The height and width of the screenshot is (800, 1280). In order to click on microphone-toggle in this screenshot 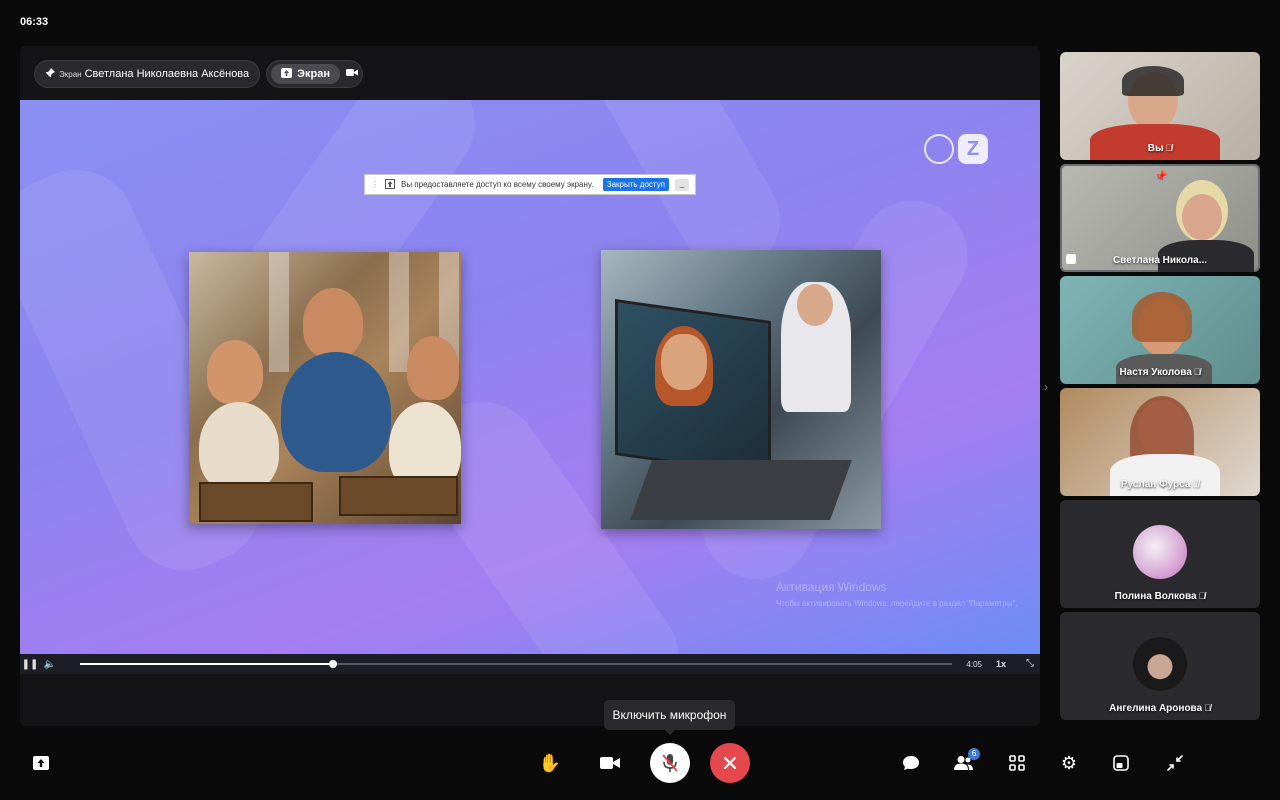, I will do `click(670, 763)`.